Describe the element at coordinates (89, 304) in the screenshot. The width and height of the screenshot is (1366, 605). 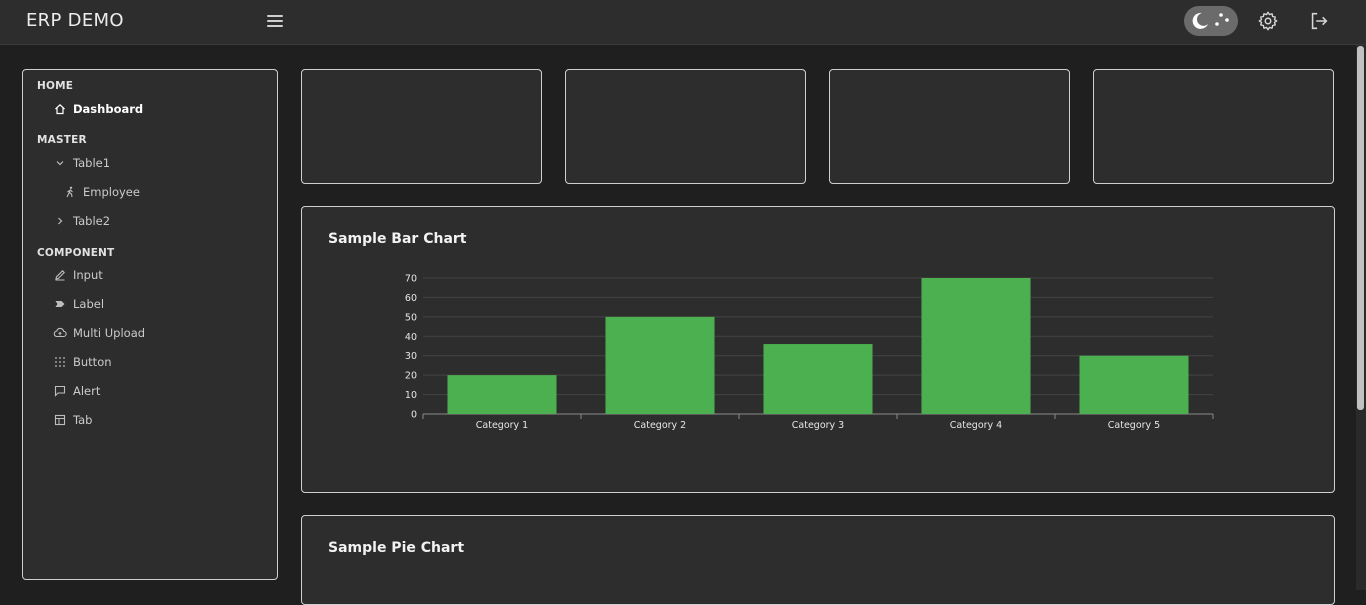
I see `sidebar-item-label: Label` at that location.